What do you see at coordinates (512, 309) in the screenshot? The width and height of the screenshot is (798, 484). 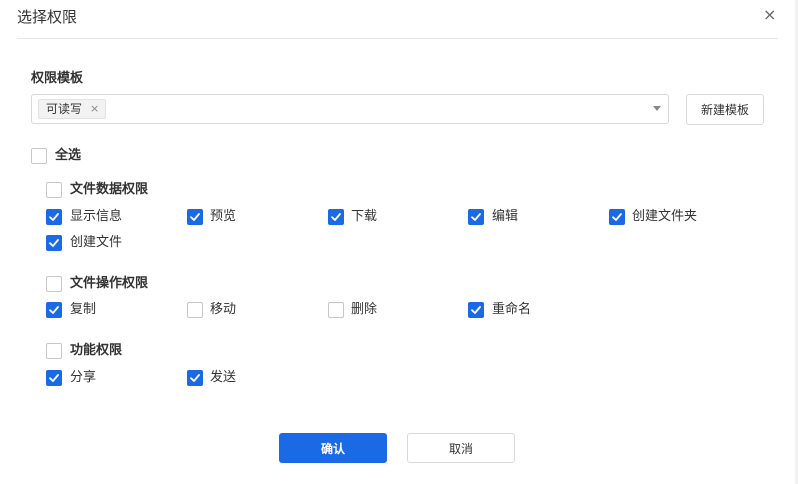 I see `perm-label-rename: 重命名` at bounding box center [512, 309].